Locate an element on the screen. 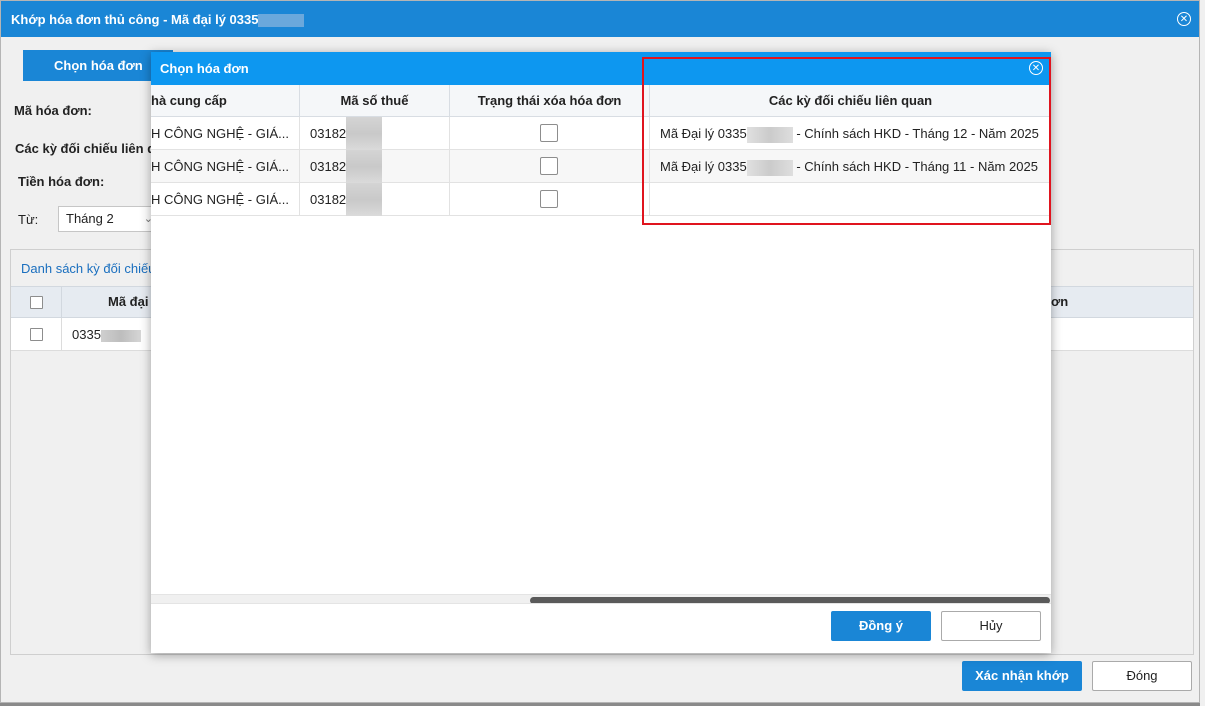 The image size is (1205, 706). select-all-checkbox is located at coordinates (36, 302).